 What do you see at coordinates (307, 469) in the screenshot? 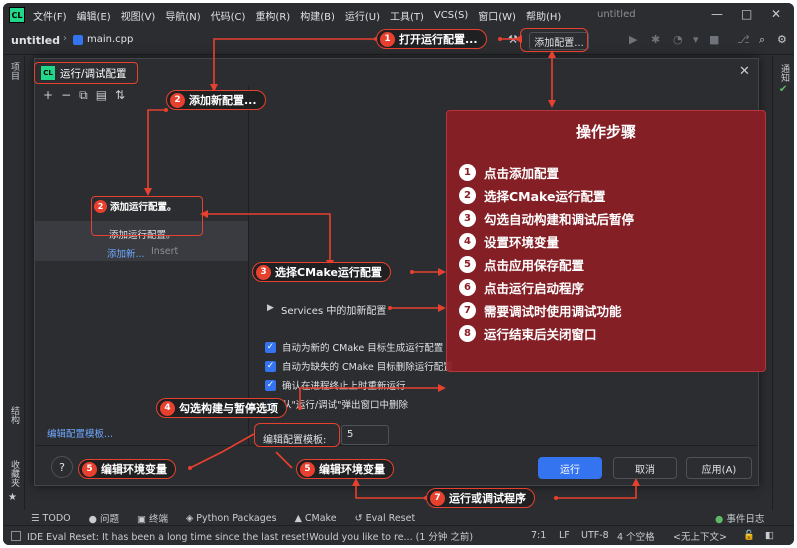
I see `callout-number: 5` at bounding box center [307, 469].